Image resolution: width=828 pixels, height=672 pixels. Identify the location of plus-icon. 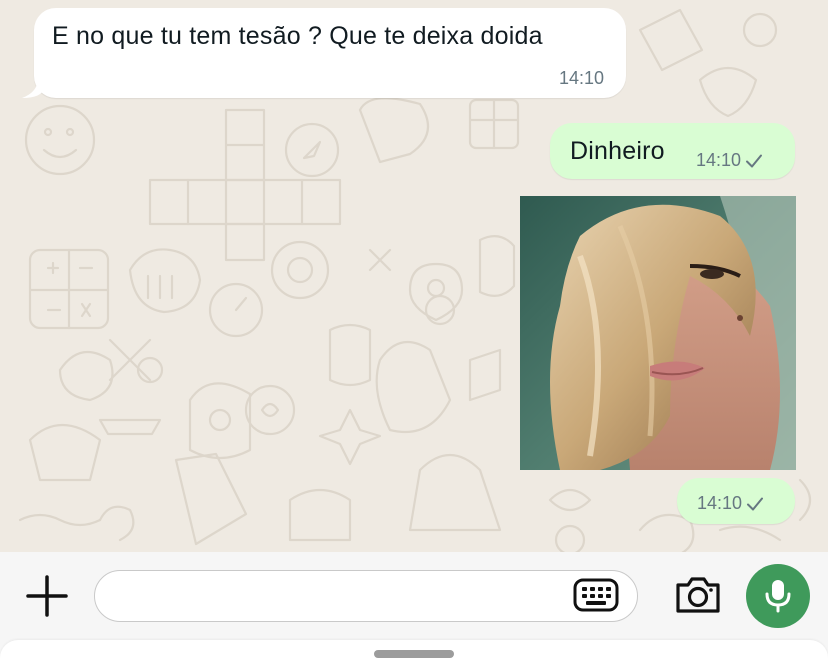
(47, 596).